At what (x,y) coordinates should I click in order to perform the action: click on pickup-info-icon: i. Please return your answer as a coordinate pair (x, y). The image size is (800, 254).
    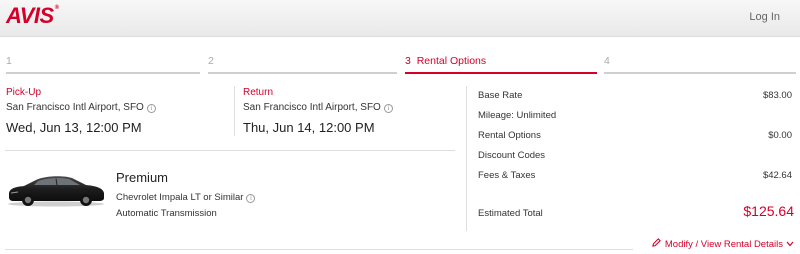
    Looking at the image, I should click on (151, 108).